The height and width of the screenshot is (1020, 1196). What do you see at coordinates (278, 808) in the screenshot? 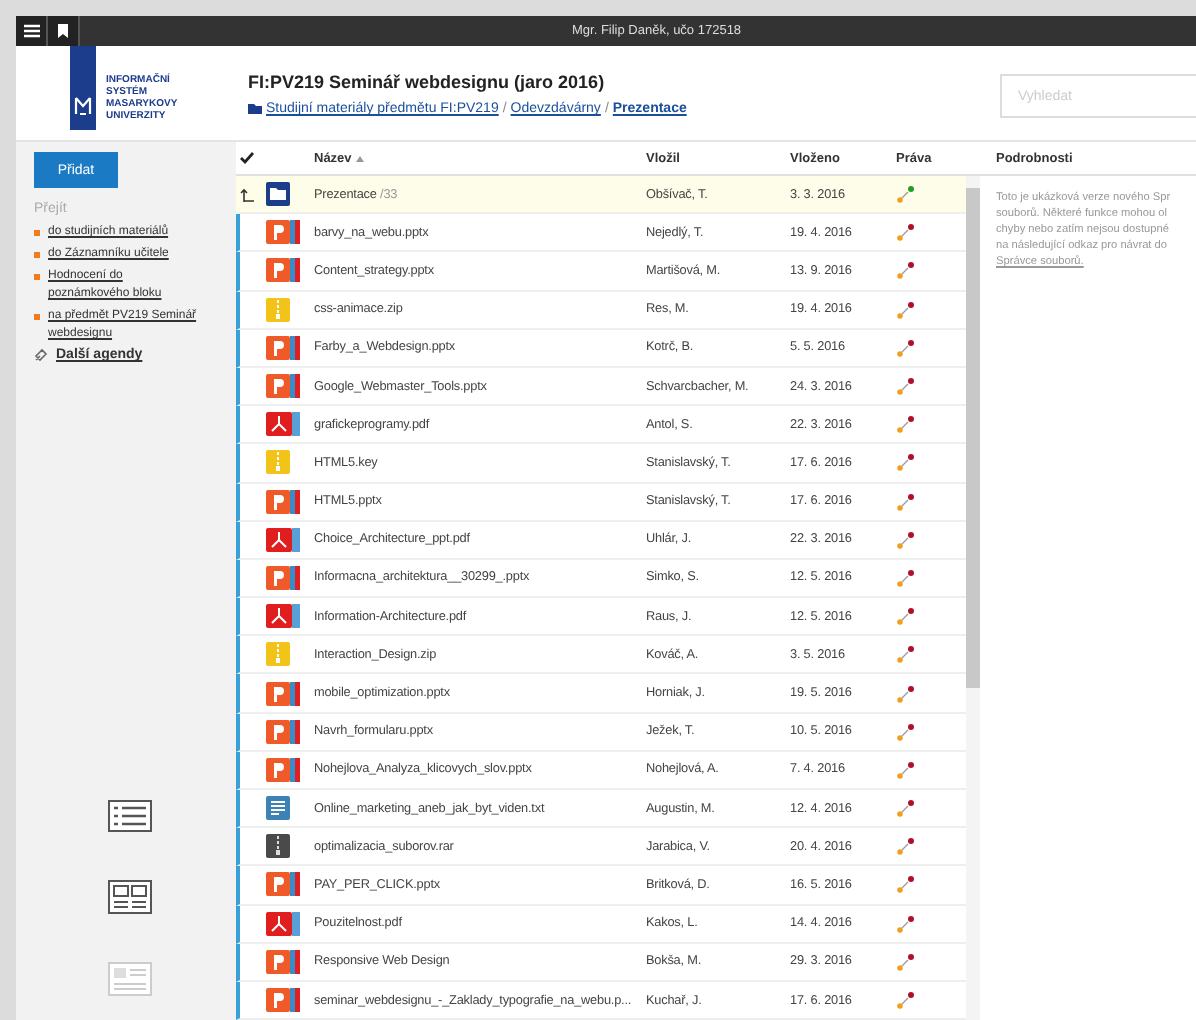
I see `text-file-icon` at bounding box center [278, 808].